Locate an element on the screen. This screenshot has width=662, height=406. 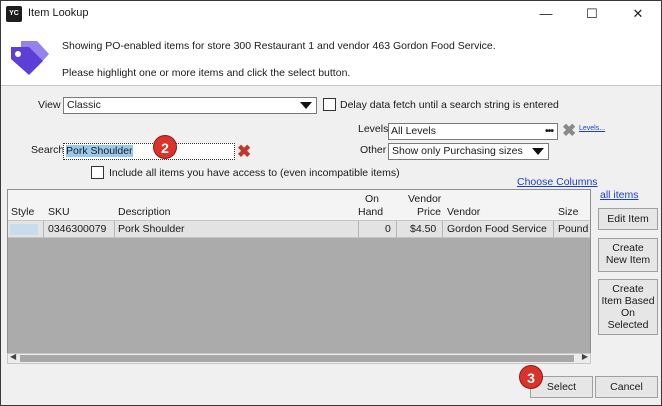
window-title: Item Lookup is located at coordinates (58, 13).